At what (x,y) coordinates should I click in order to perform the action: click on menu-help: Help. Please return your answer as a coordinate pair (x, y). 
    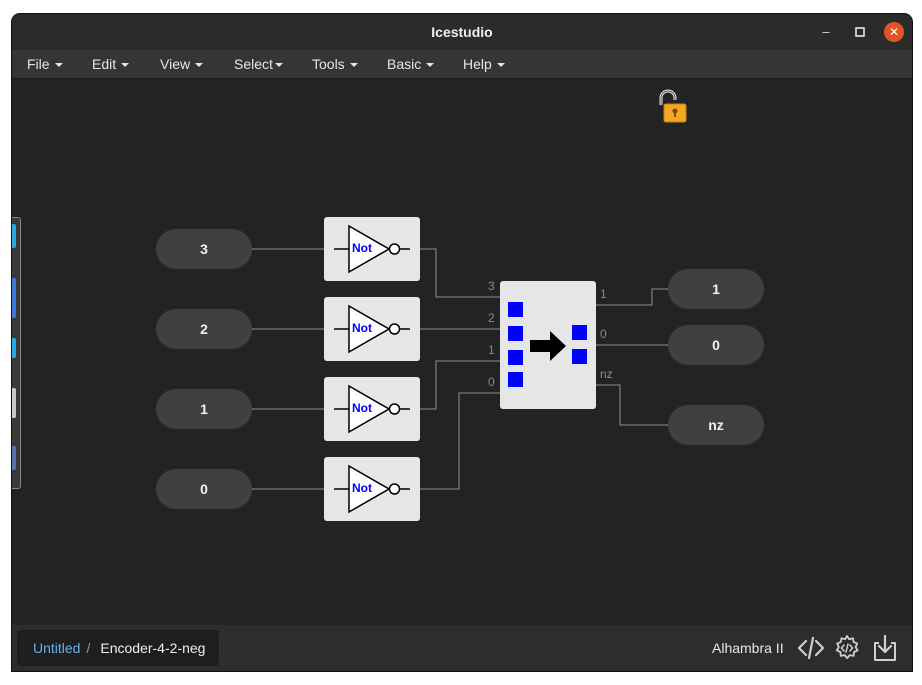
    Looking at the image, I should click on (484, 64).